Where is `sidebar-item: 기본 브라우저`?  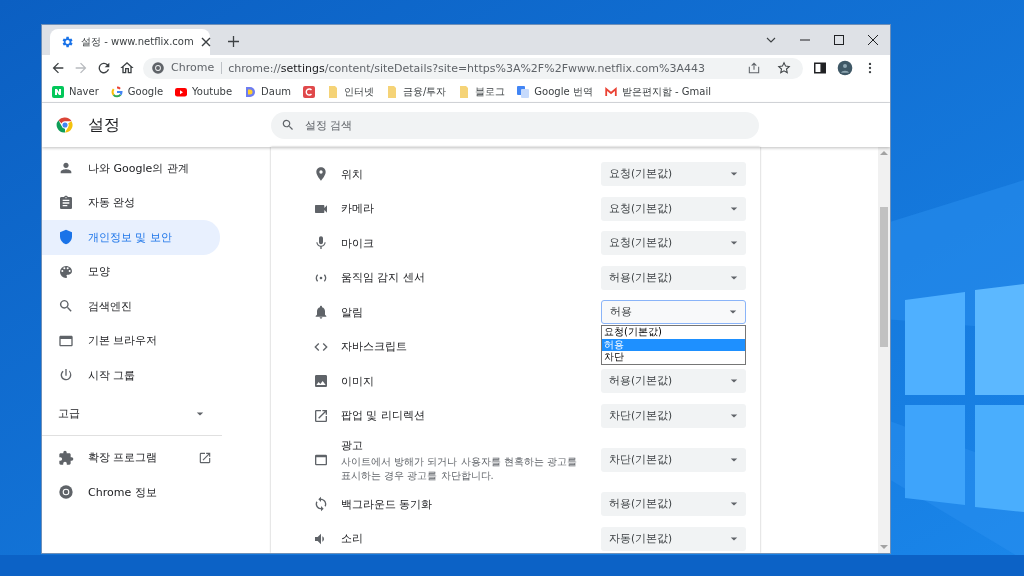
sidebar-item: 기본 브라우저 is located at coordinates (131, 340).